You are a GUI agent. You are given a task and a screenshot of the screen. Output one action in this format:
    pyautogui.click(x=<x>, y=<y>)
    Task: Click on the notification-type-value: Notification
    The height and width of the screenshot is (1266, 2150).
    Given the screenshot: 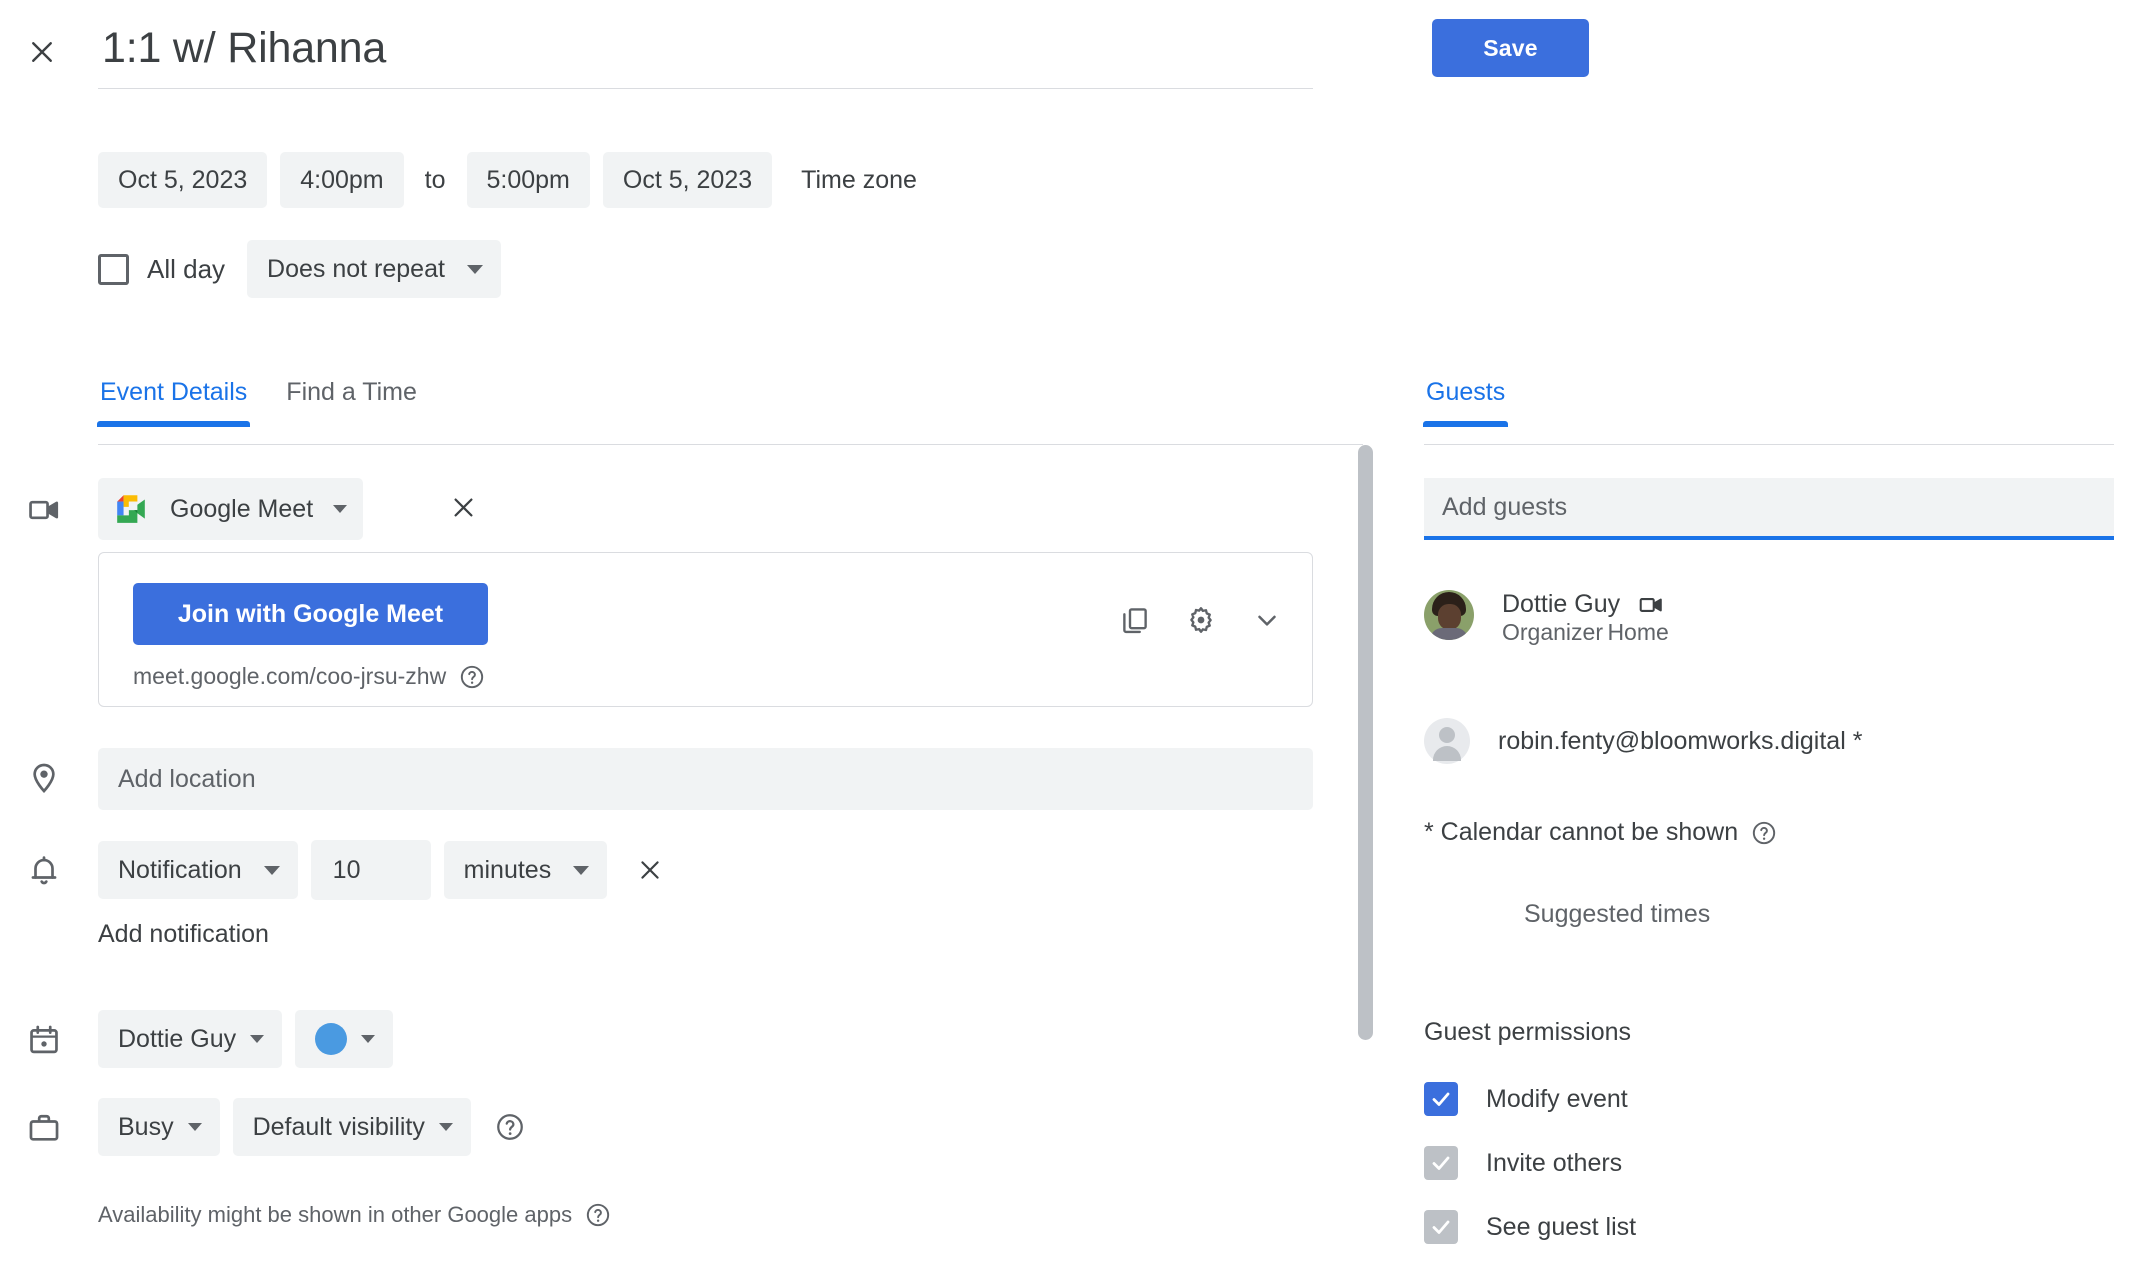 What is the action you would take?
    pyautogui.click(x=180, y=869)
    